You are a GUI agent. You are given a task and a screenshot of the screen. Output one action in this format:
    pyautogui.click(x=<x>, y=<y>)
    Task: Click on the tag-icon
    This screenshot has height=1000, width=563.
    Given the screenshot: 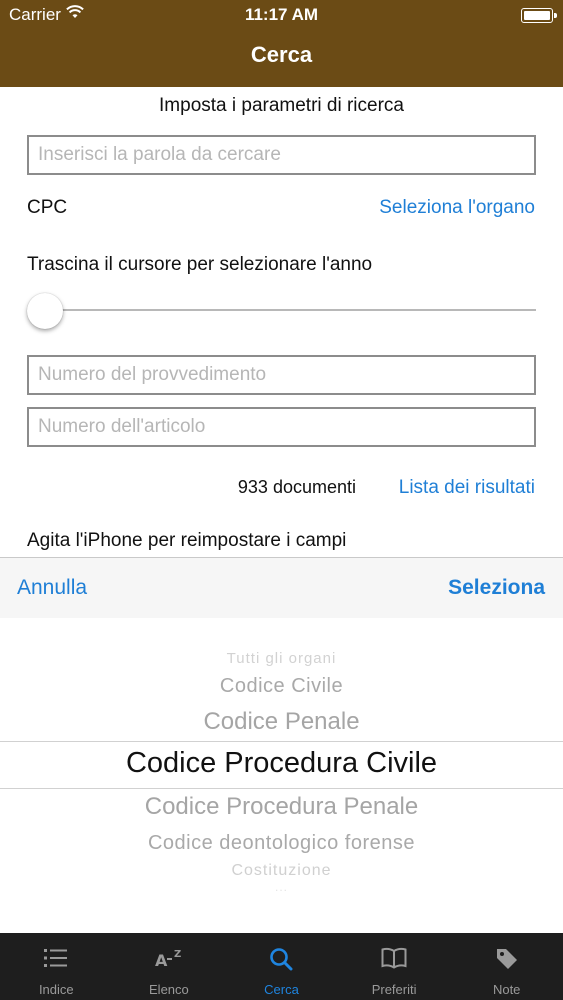 What is the action you would take?
    pyautogui.click(x=506, y=959)
    